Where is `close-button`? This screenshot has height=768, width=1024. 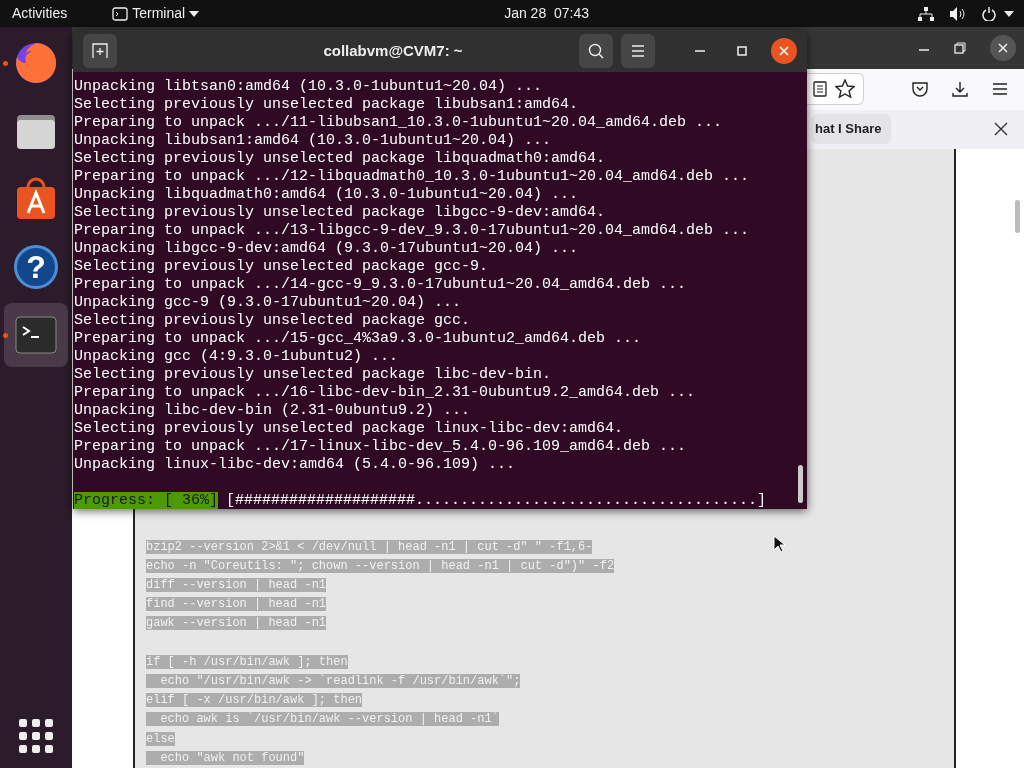 close-button is located at coordinates (784, 51).